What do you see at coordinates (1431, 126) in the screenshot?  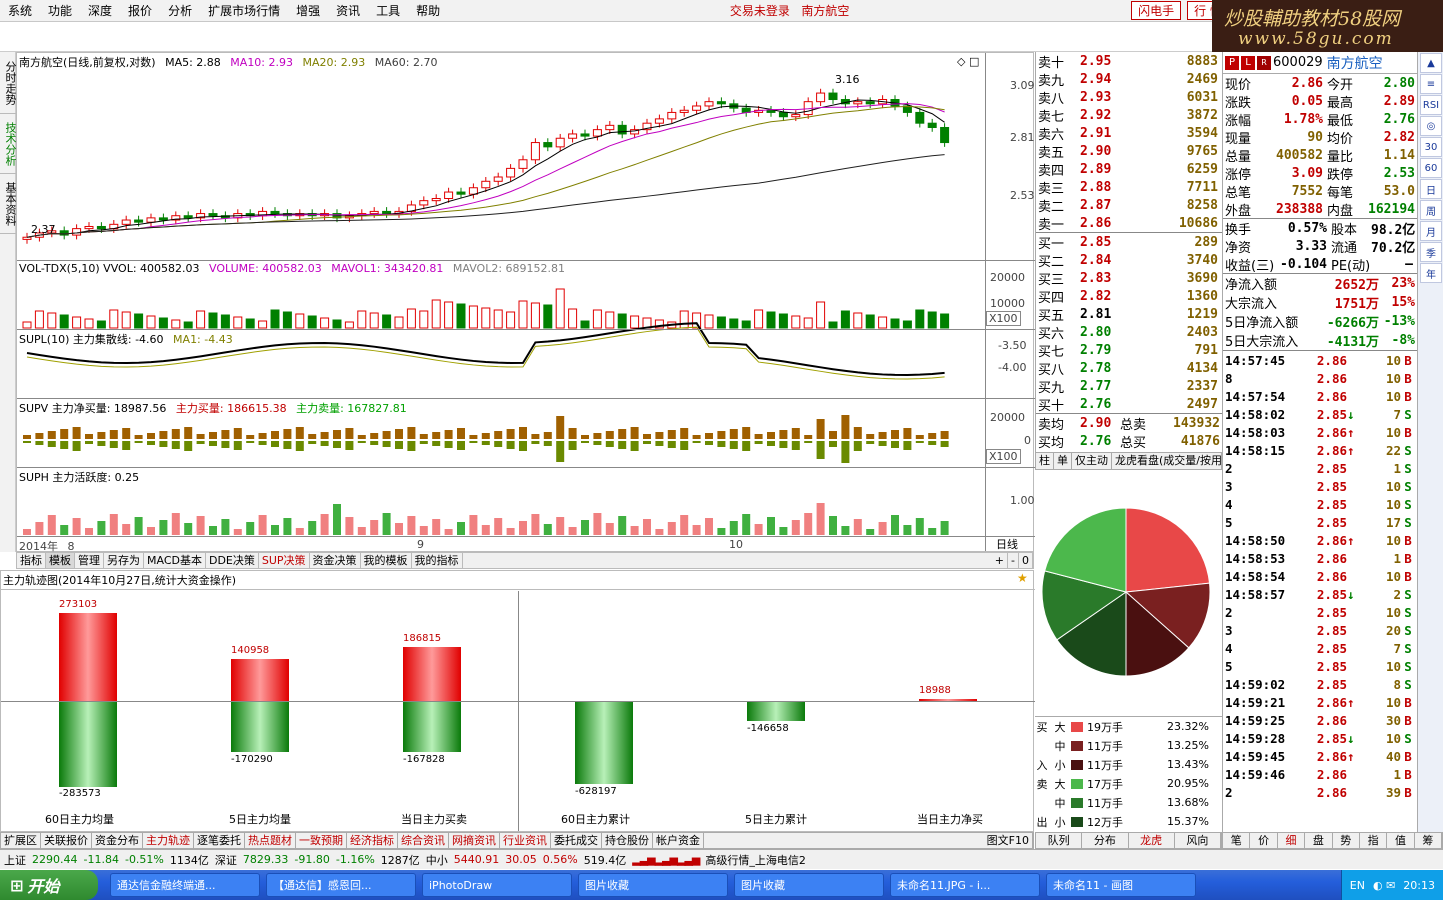 I see `tool-icon: ◎` at bounding box center [1431, 126].